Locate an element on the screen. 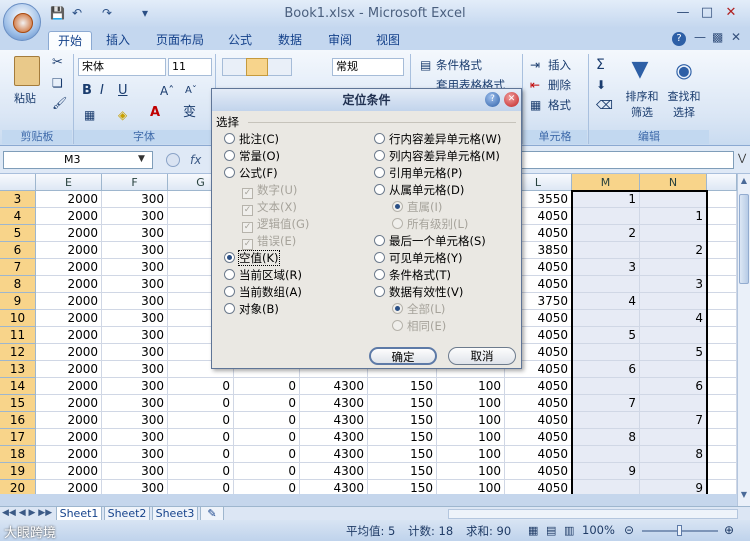 This screenshot has width=750, height=541. sheet-nav-first-icon: ◀◀ ◀ ▶ ▶▶ is located at coordinates (27, 513).